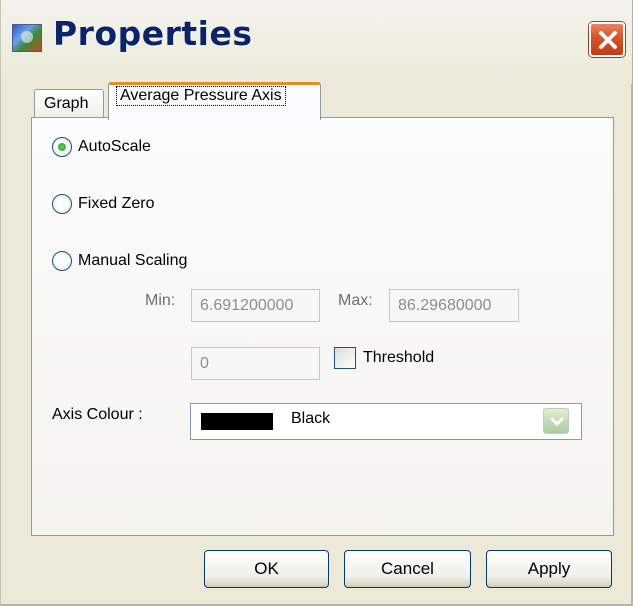 The height and width of the screenshot is (606, 633). What do you see at coordinates (345, 358) in the screenshot?
I see `threshold-checkbox` at bounding box center [345, 358].